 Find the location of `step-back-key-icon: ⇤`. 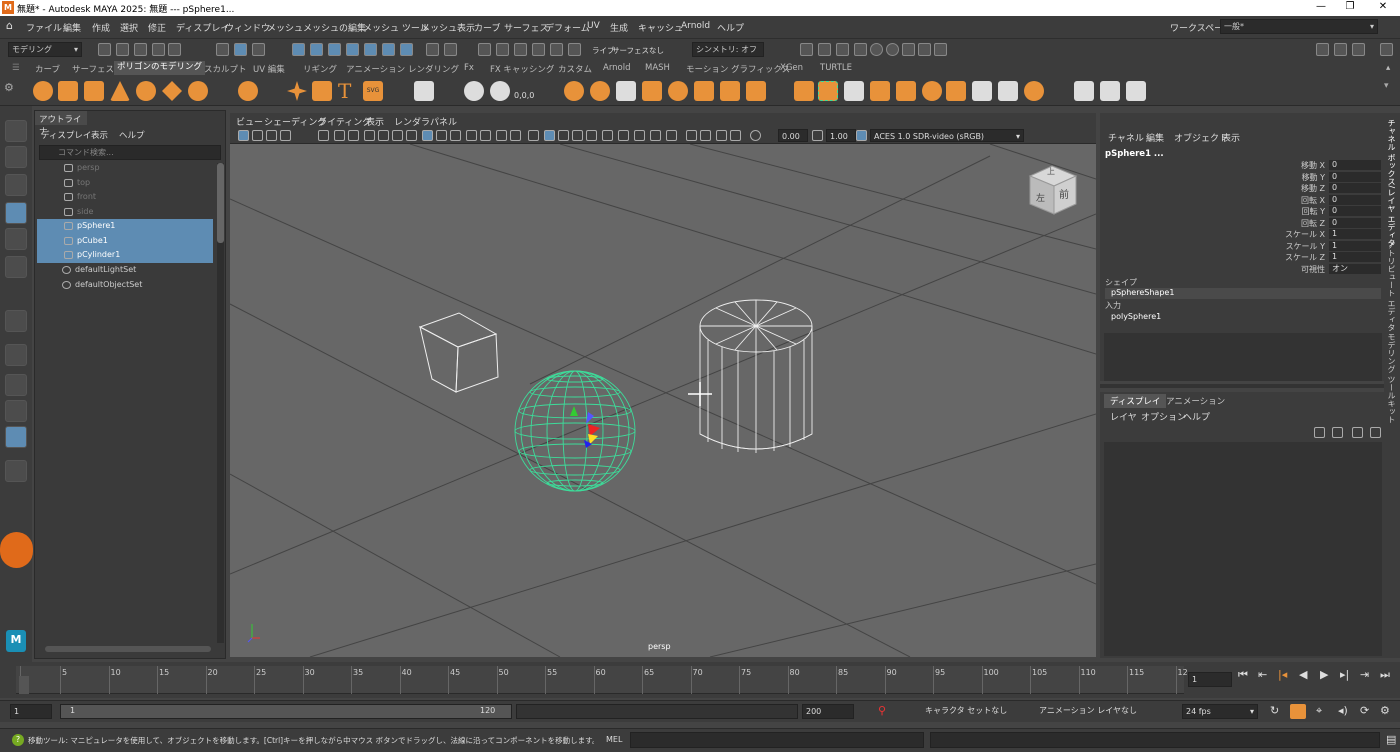

step-back-key-icon: ⇤ is located at coordinates (1262, 674).